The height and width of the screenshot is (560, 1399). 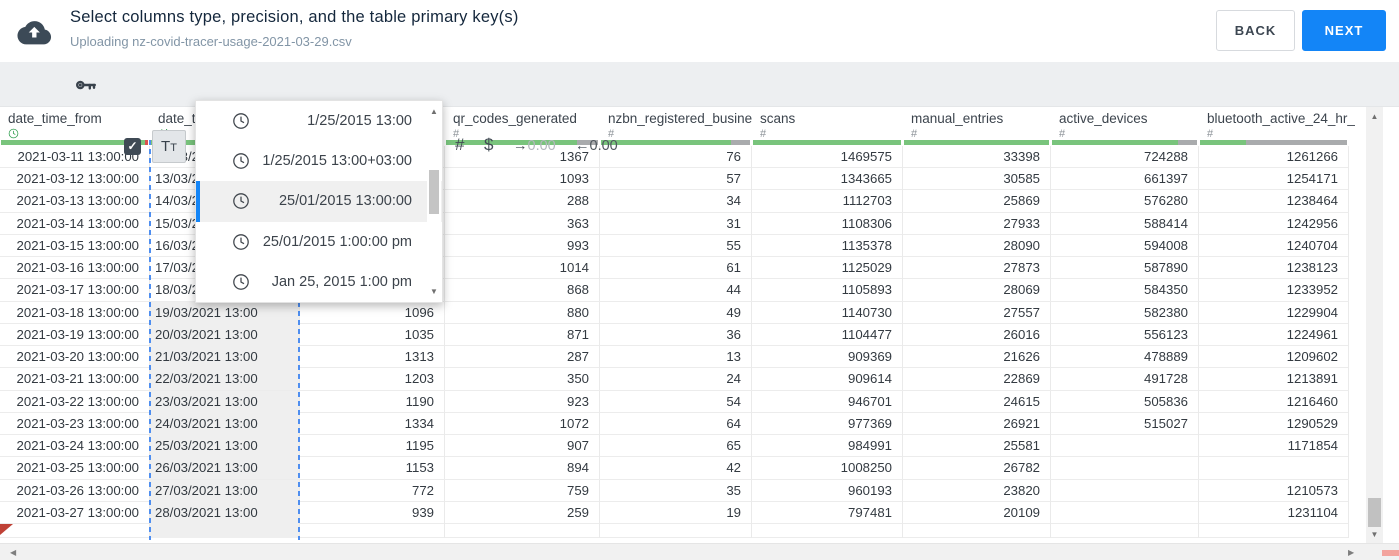 I want to click on scroll-right-icon: ▶, so click(x=1351, y=552).